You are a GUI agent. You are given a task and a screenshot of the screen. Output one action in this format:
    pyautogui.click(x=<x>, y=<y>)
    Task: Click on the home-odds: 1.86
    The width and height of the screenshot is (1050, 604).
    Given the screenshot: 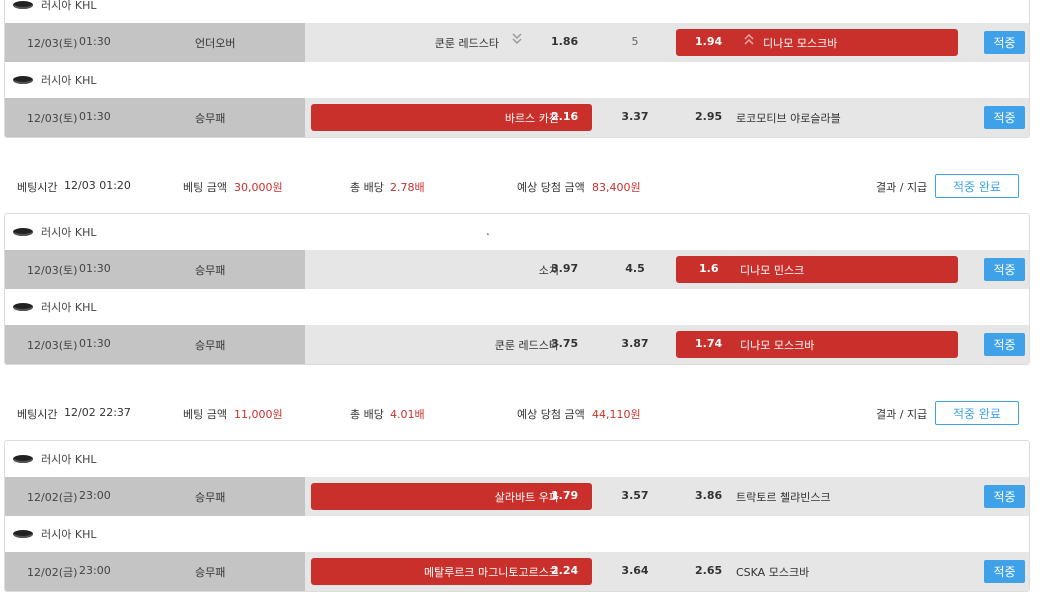 What is the action you would take?
    pyautogui.click(x=565, y=41)
    